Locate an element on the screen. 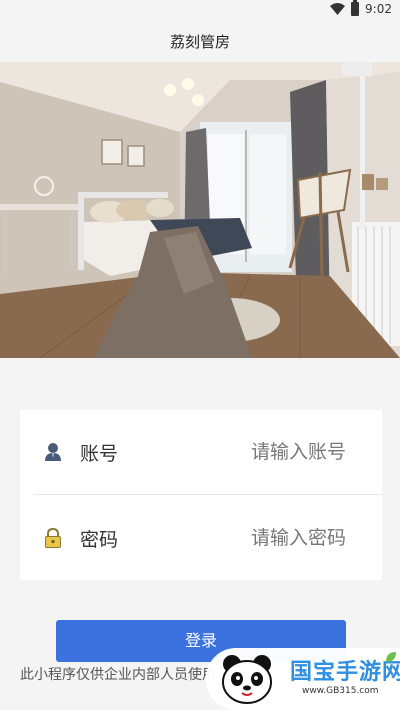 The width and height of the screenshot is (400, 710). lock-icon is located at coordinates (53, 538).